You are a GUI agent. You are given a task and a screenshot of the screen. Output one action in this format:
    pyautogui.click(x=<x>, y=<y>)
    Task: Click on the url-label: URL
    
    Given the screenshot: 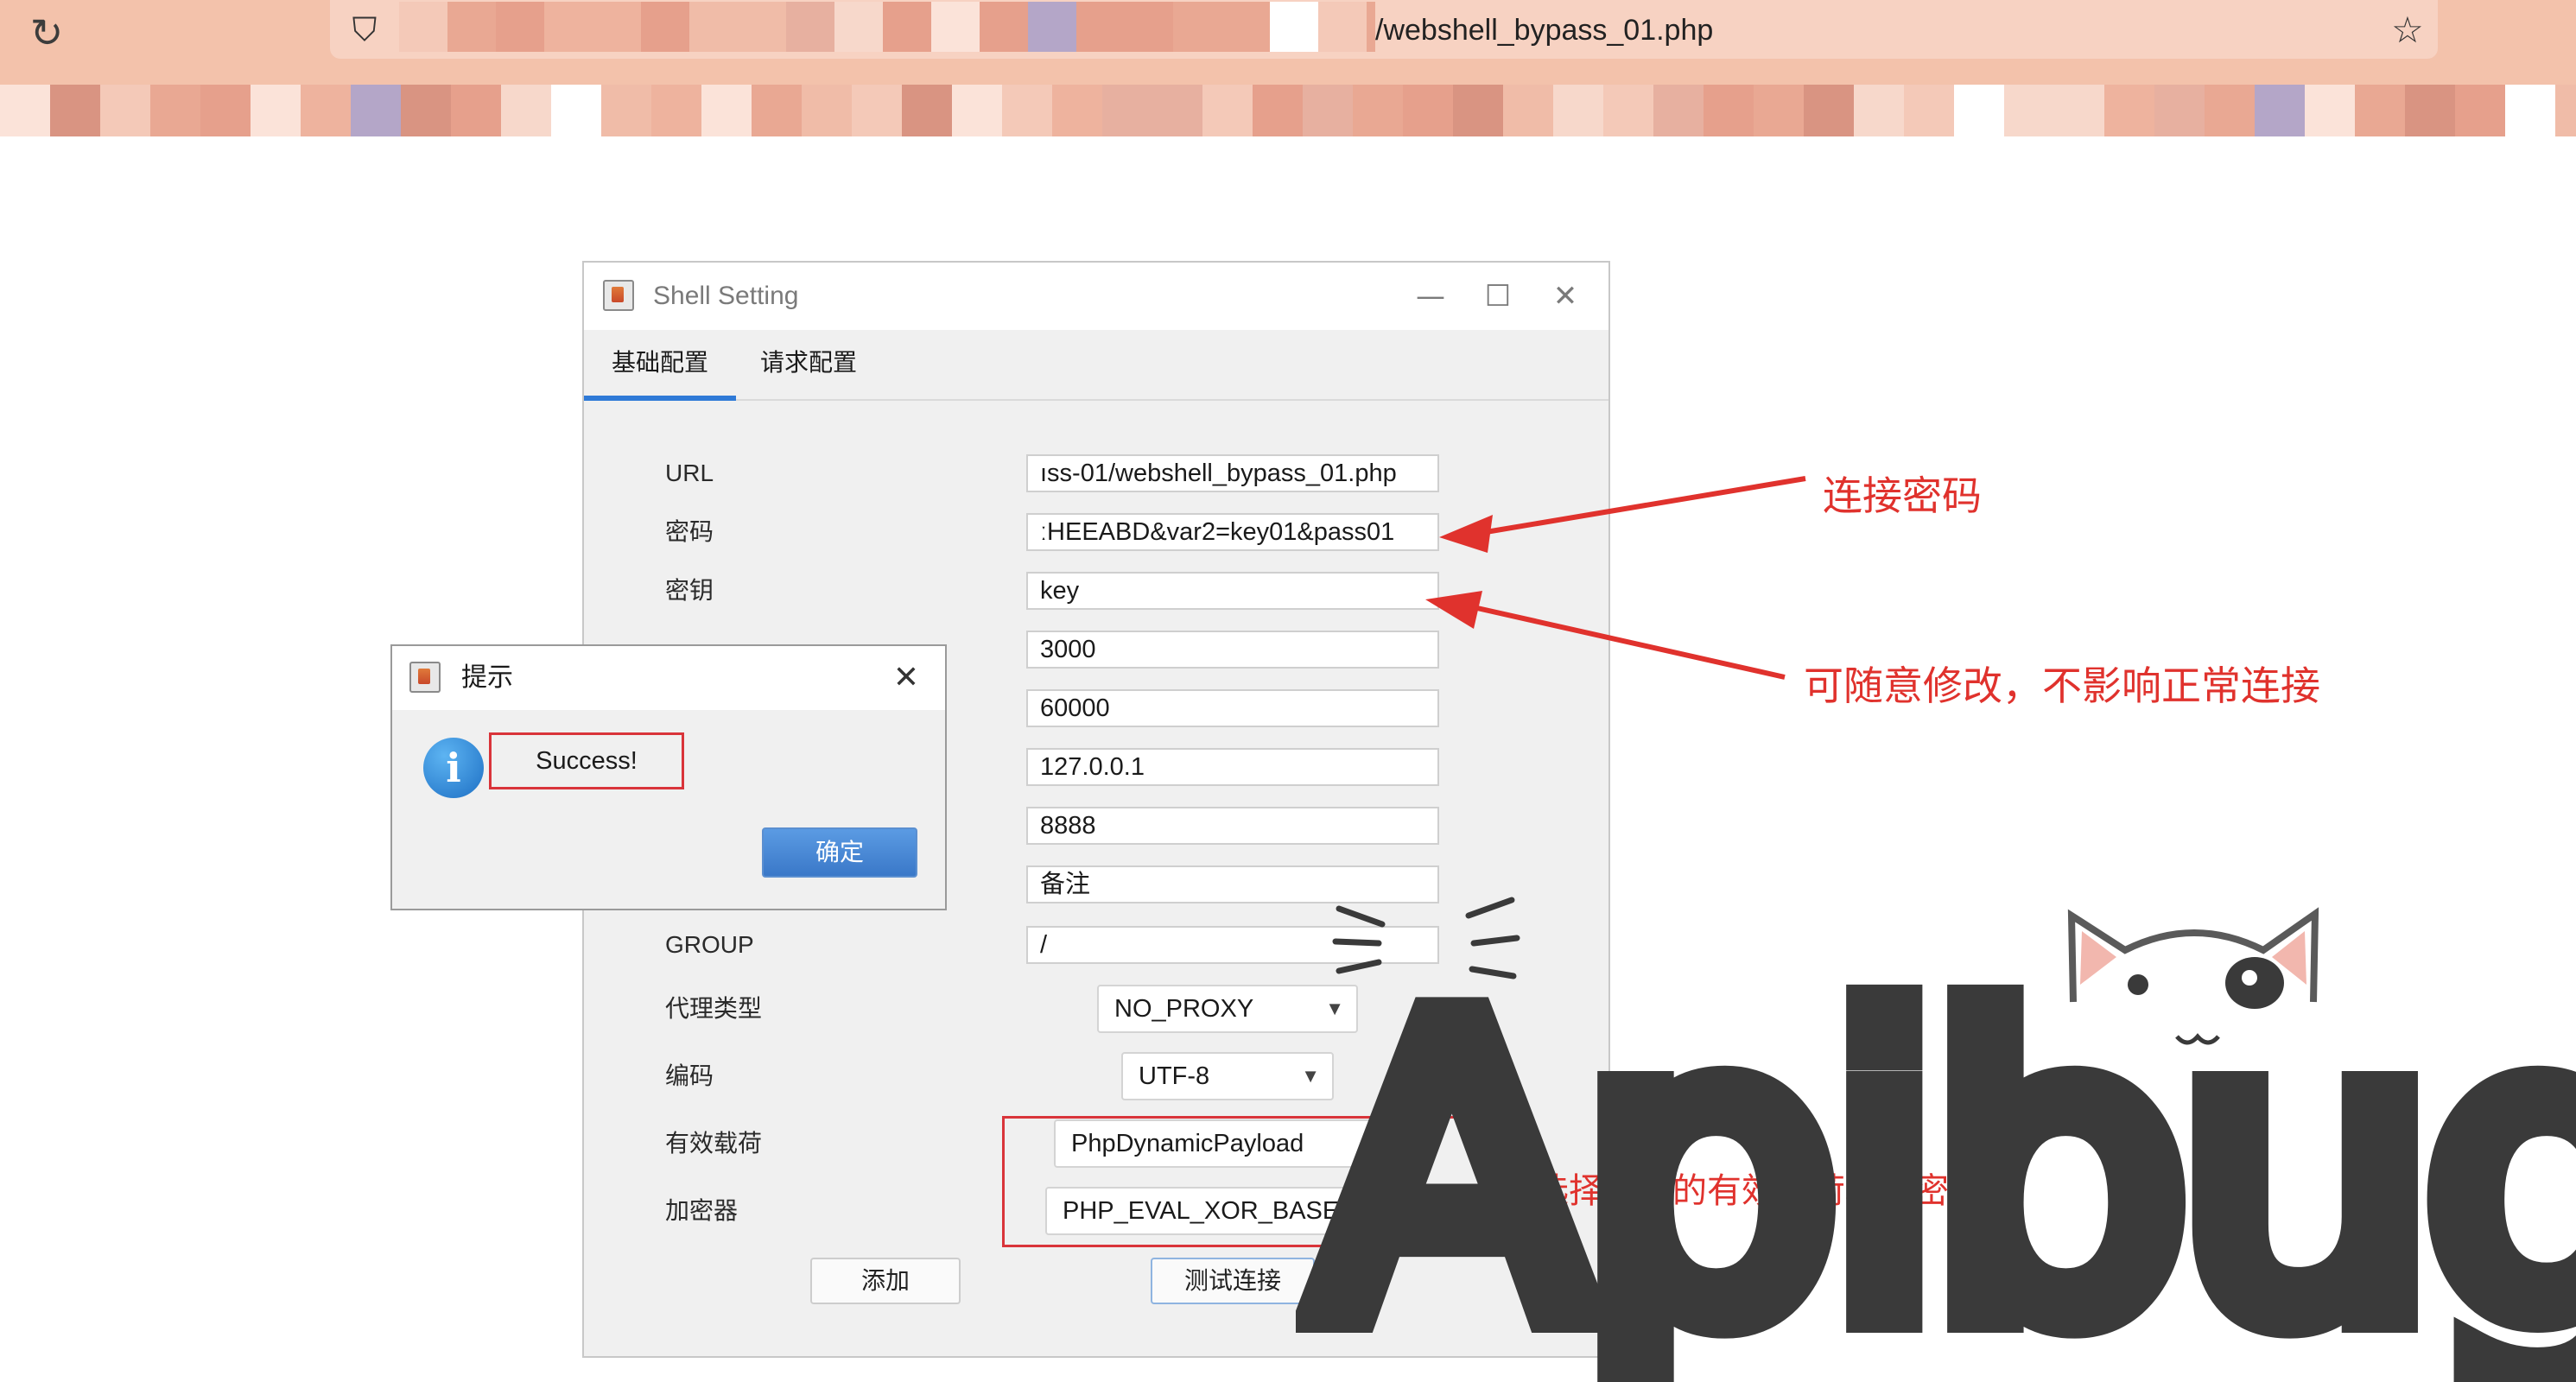 What is the action you would take?
    pyautogui.click(x=689, y=473)
    